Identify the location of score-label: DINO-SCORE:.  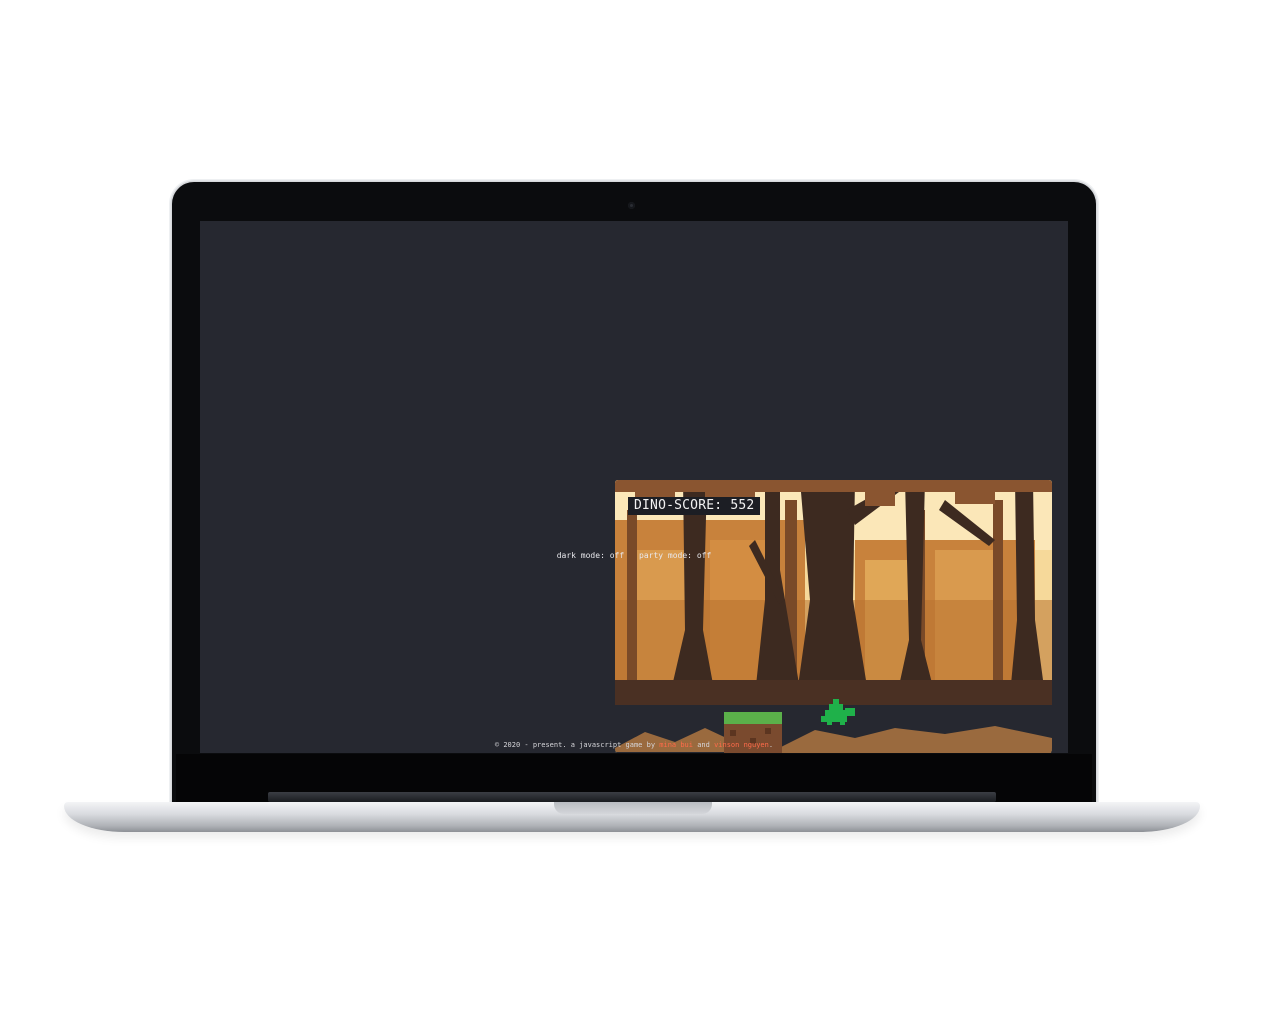
(678, 505).